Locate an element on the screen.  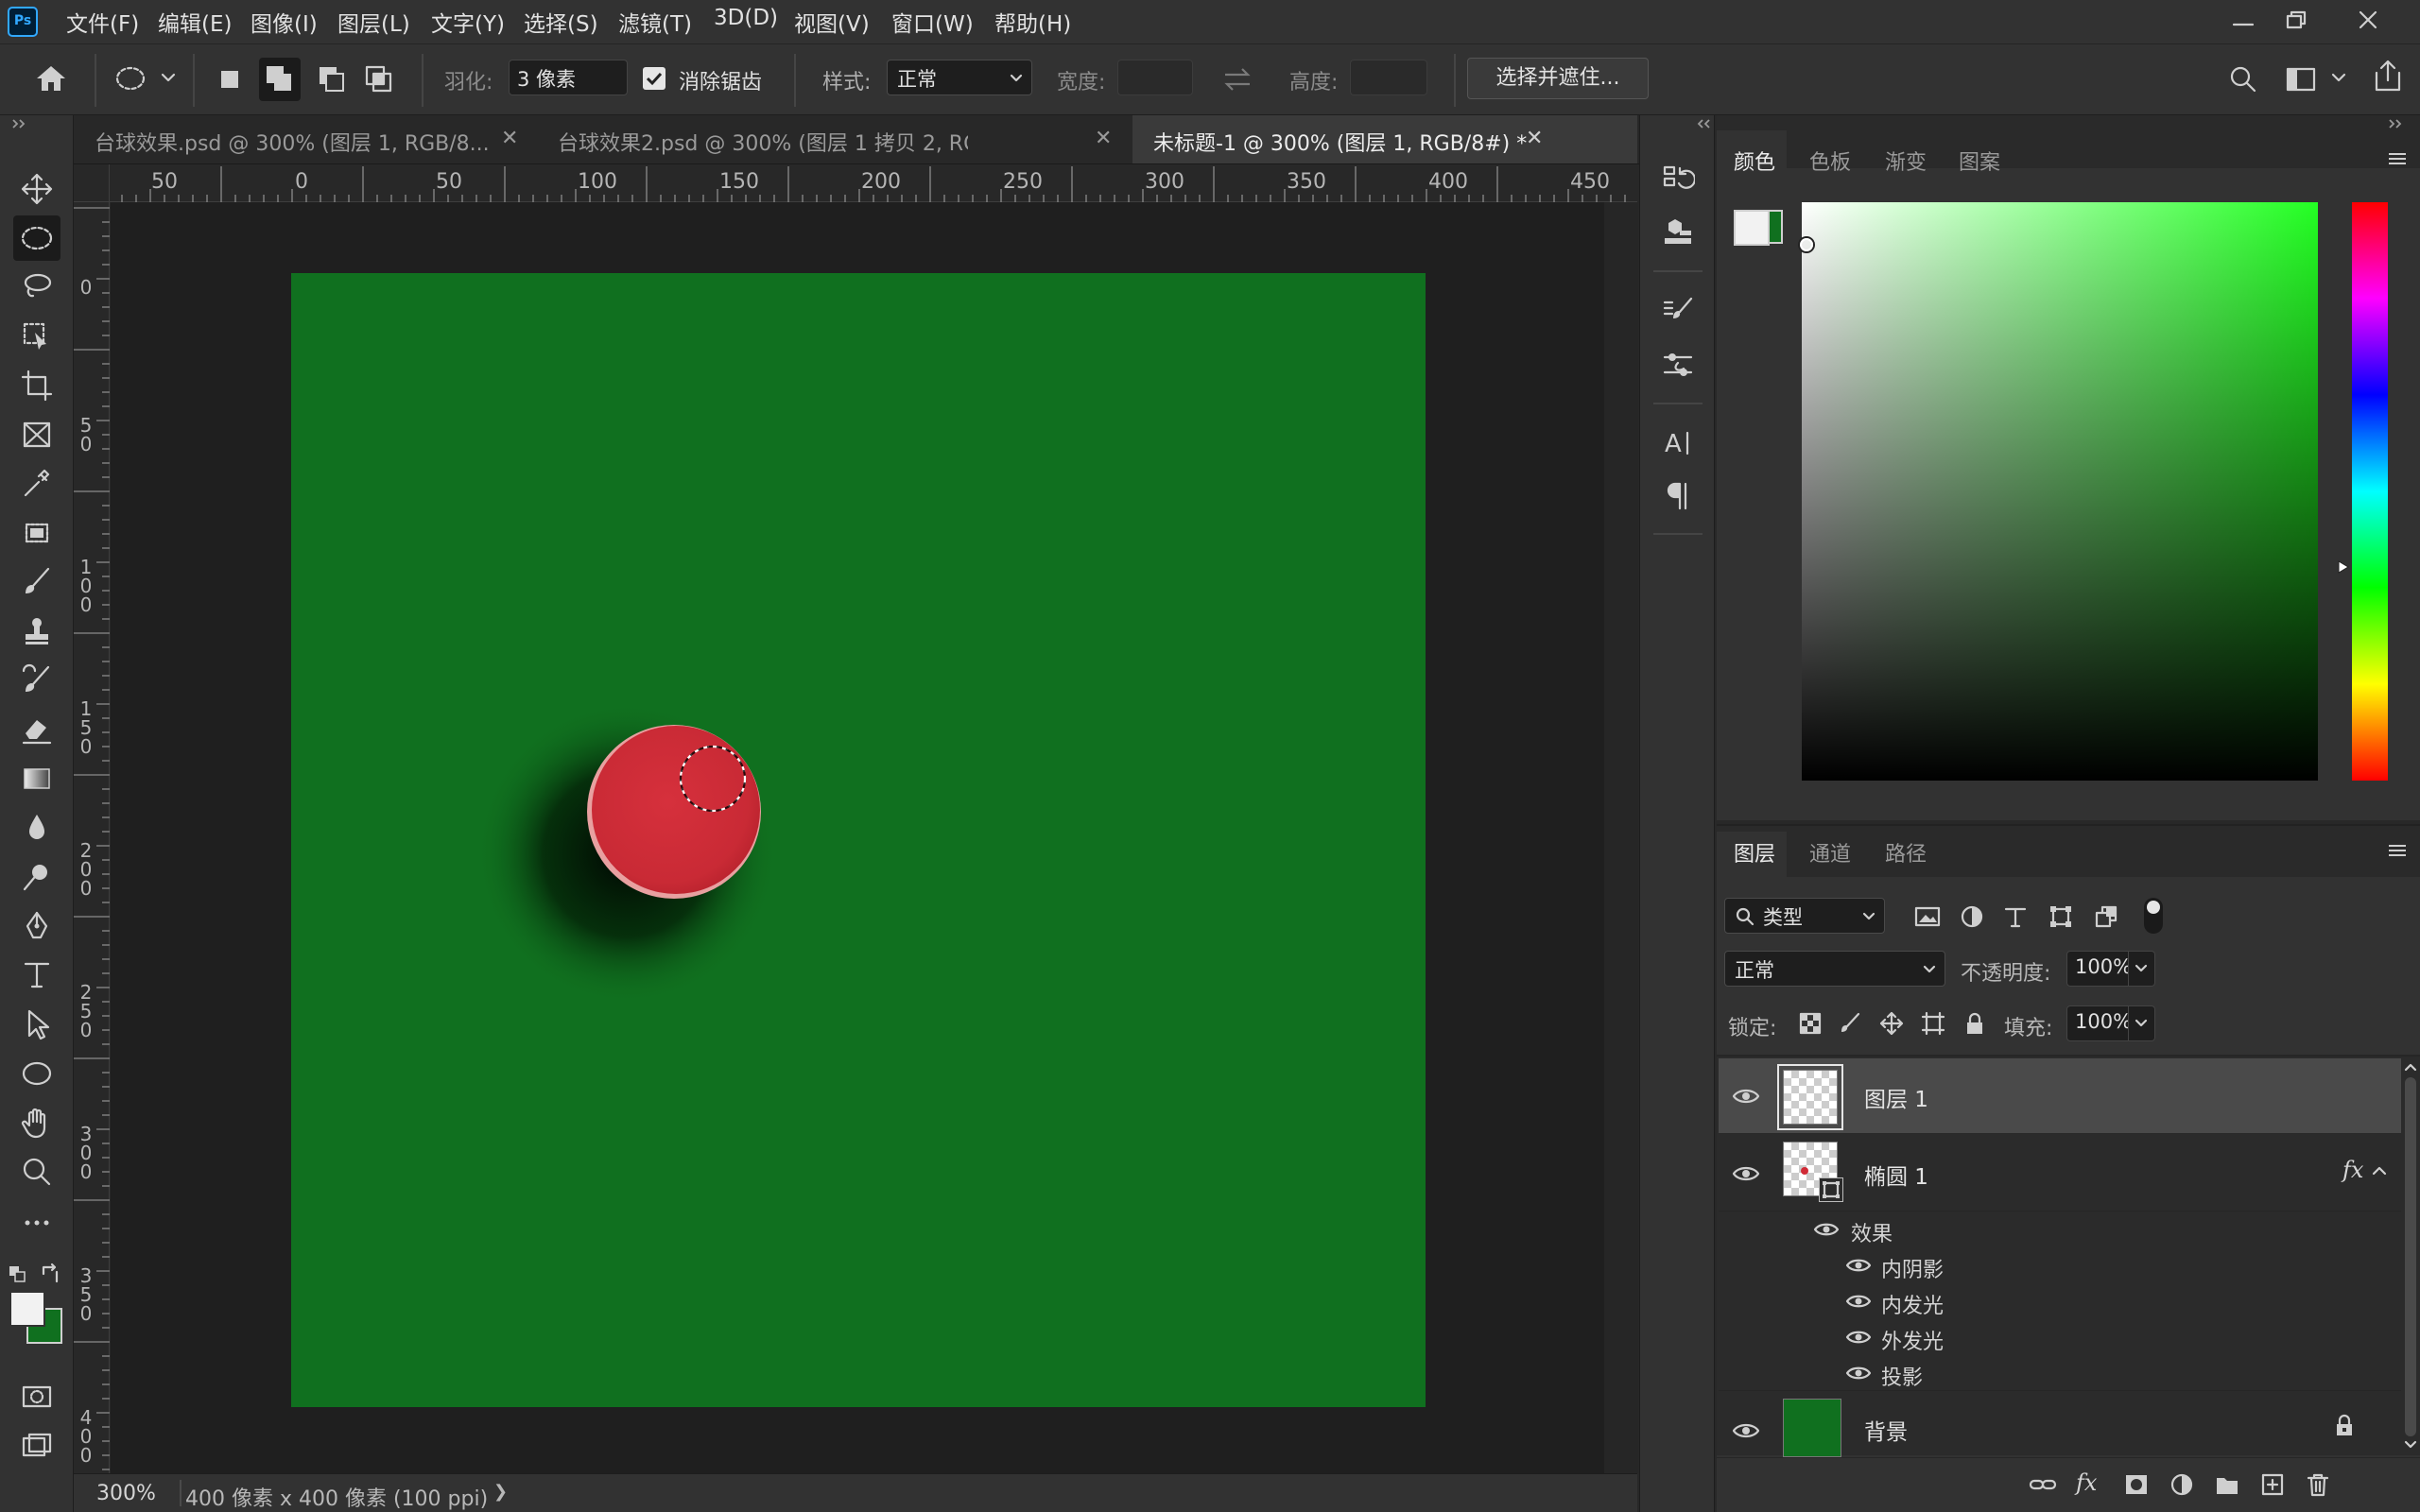
lock-transparent-icon is located at coordinates (1810, 1023).